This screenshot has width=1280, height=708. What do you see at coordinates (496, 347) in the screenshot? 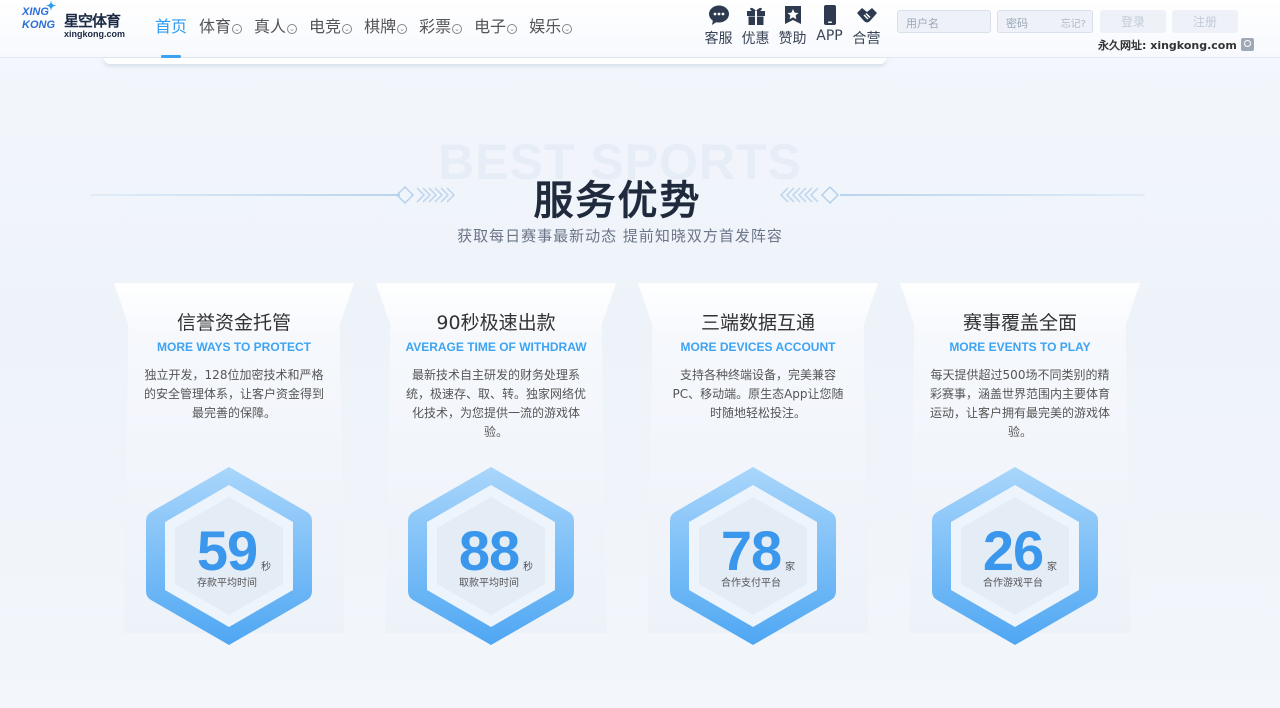
I see `card-subtitle: AVERAGE TIME OF WITHDRAW` at bounding box center [496, 347].